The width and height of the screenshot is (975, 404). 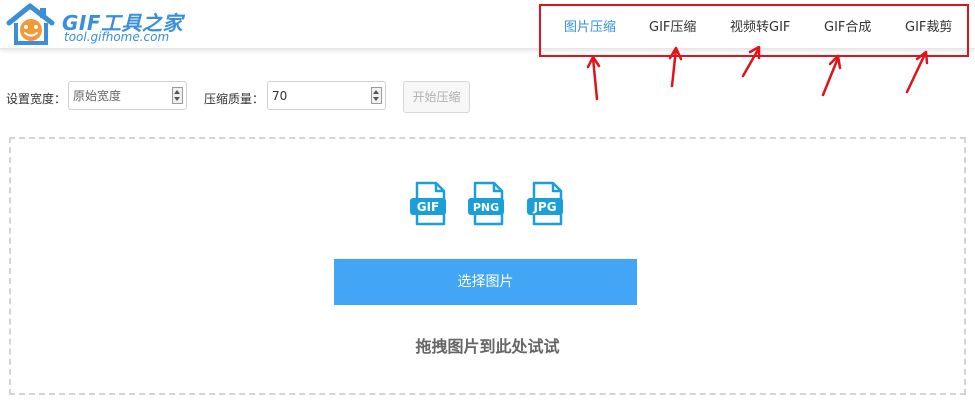 I want to click on gif-file-icon: GIF, so click(x=428, y=203).